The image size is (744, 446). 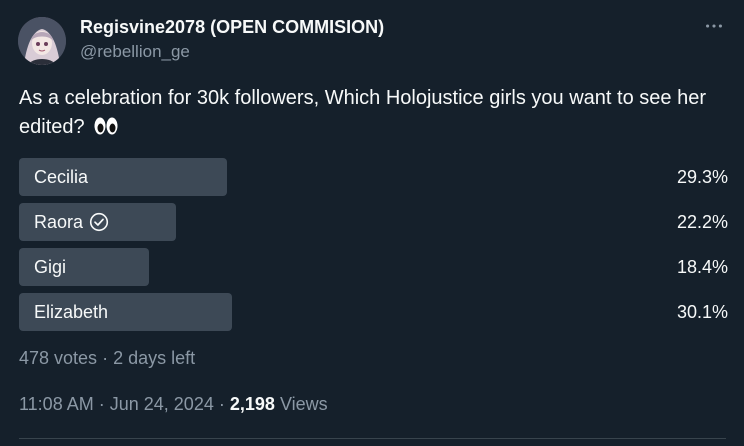 I want to click on poll-option-text: Cecilia, so click(x=61, y=177).